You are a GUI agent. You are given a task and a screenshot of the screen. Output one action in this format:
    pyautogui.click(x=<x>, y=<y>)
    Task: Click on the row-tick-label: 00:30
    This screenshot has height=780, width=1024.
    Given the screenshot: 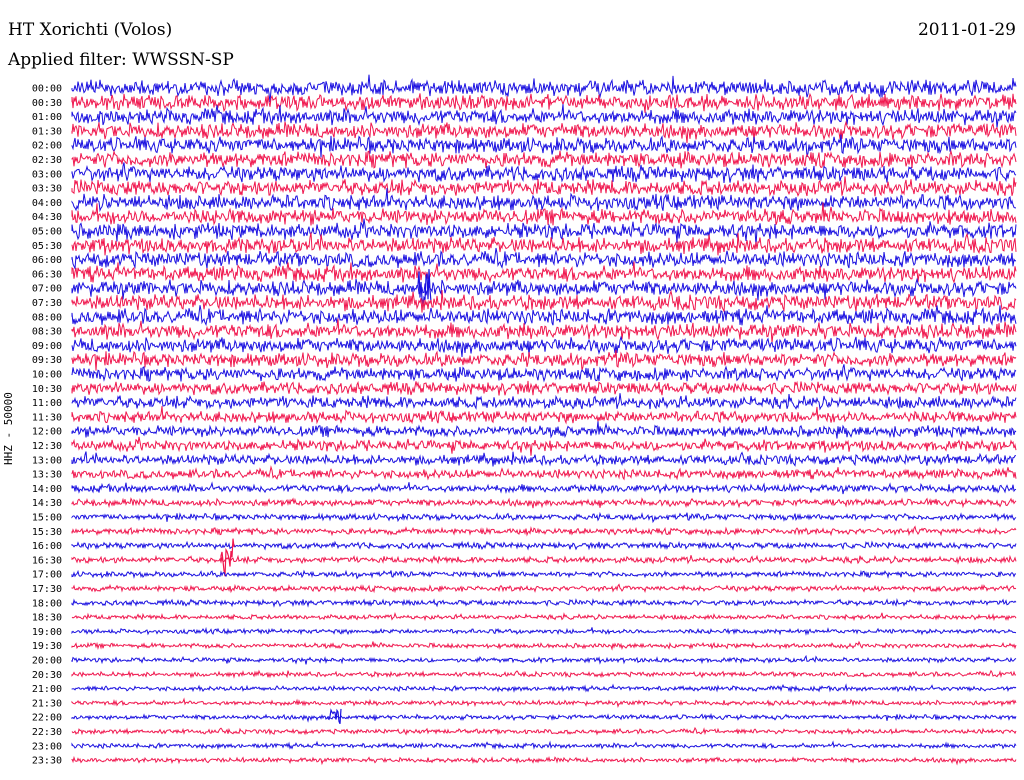 What is the action you would take?
    pyautogui.click(x=47, y=103)
    